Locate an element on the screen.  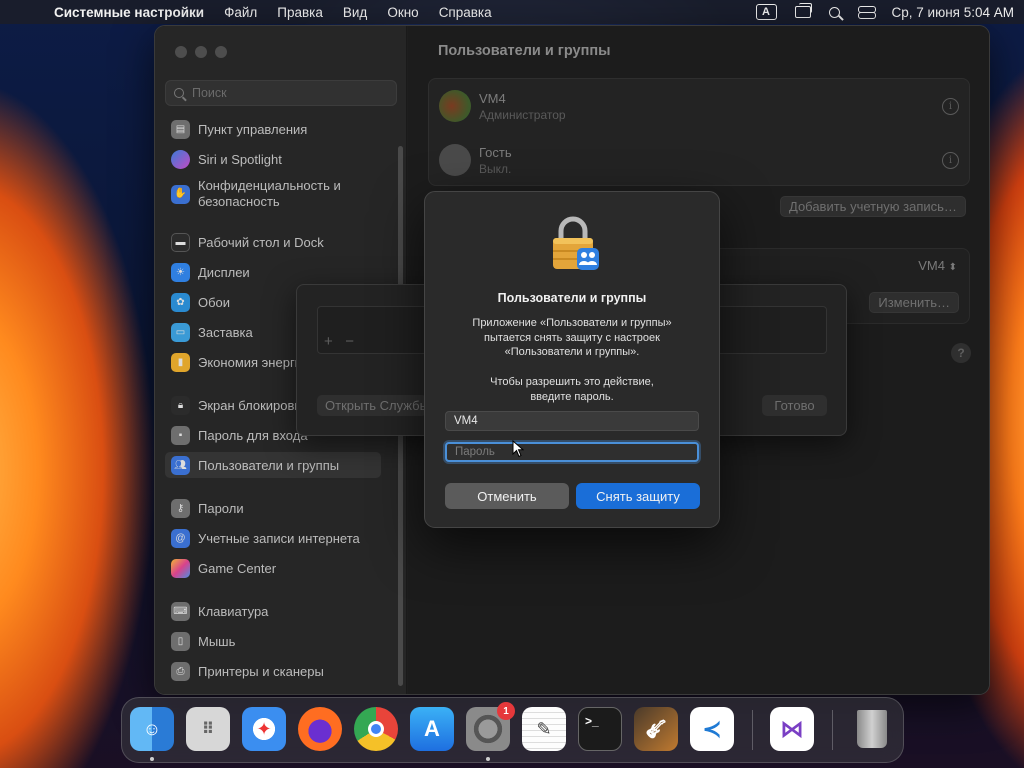
open-services-button: Открыть Службы is located at coordinates (372, 405).